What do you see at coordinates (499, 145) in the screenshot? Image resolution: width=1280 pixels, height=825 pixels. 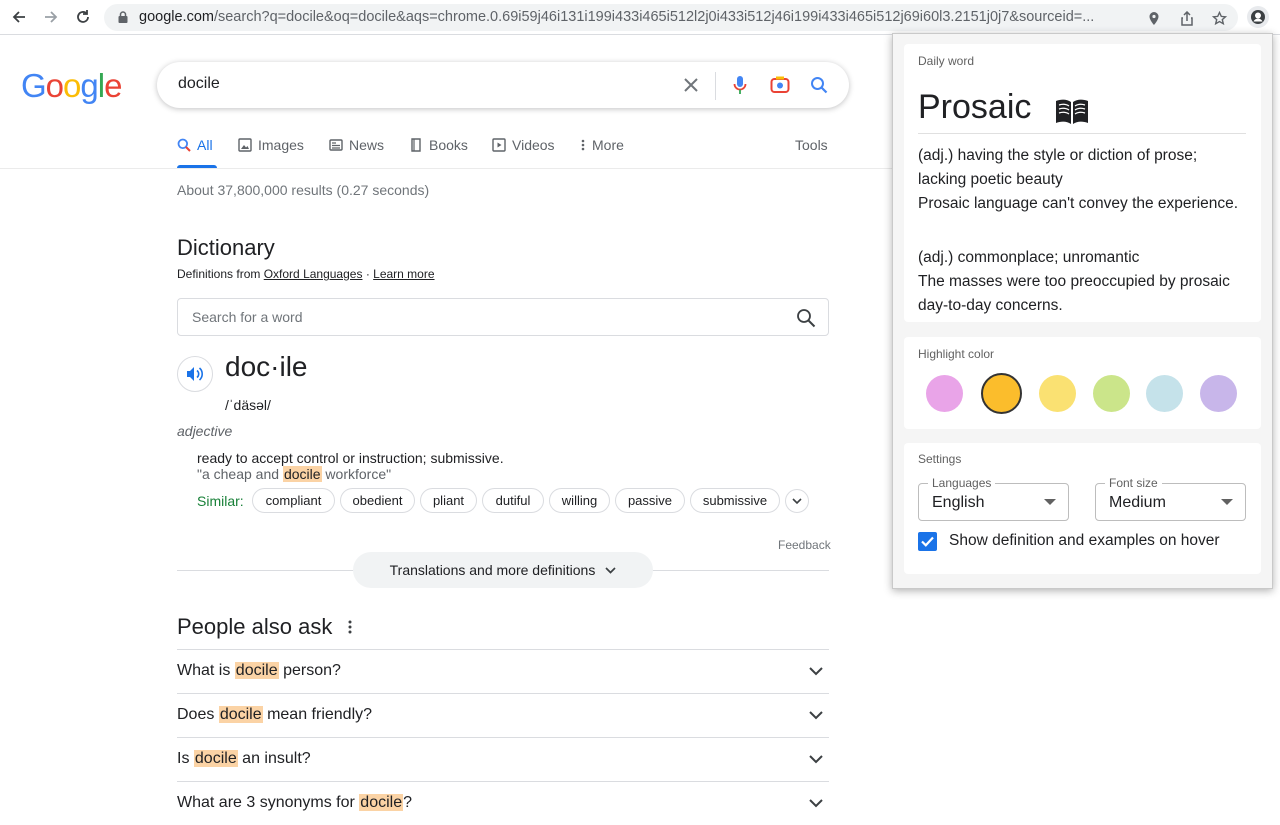 I see `video-icon` at bounding box center [499, 145].